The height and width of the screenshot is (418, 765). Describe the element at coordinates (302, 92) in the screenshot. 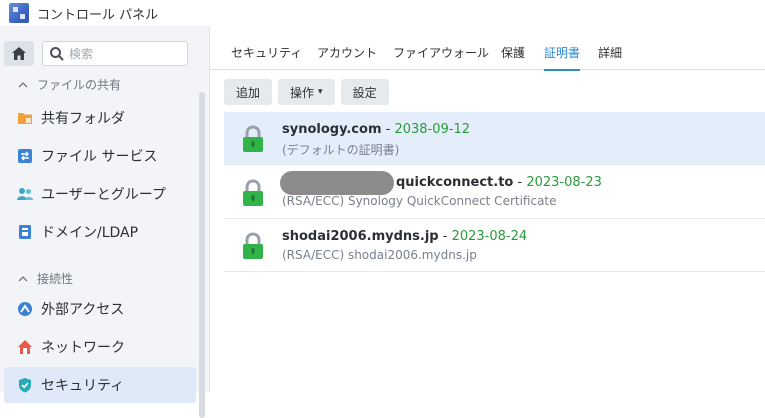

I see `action-button-label: 操作` at that location.